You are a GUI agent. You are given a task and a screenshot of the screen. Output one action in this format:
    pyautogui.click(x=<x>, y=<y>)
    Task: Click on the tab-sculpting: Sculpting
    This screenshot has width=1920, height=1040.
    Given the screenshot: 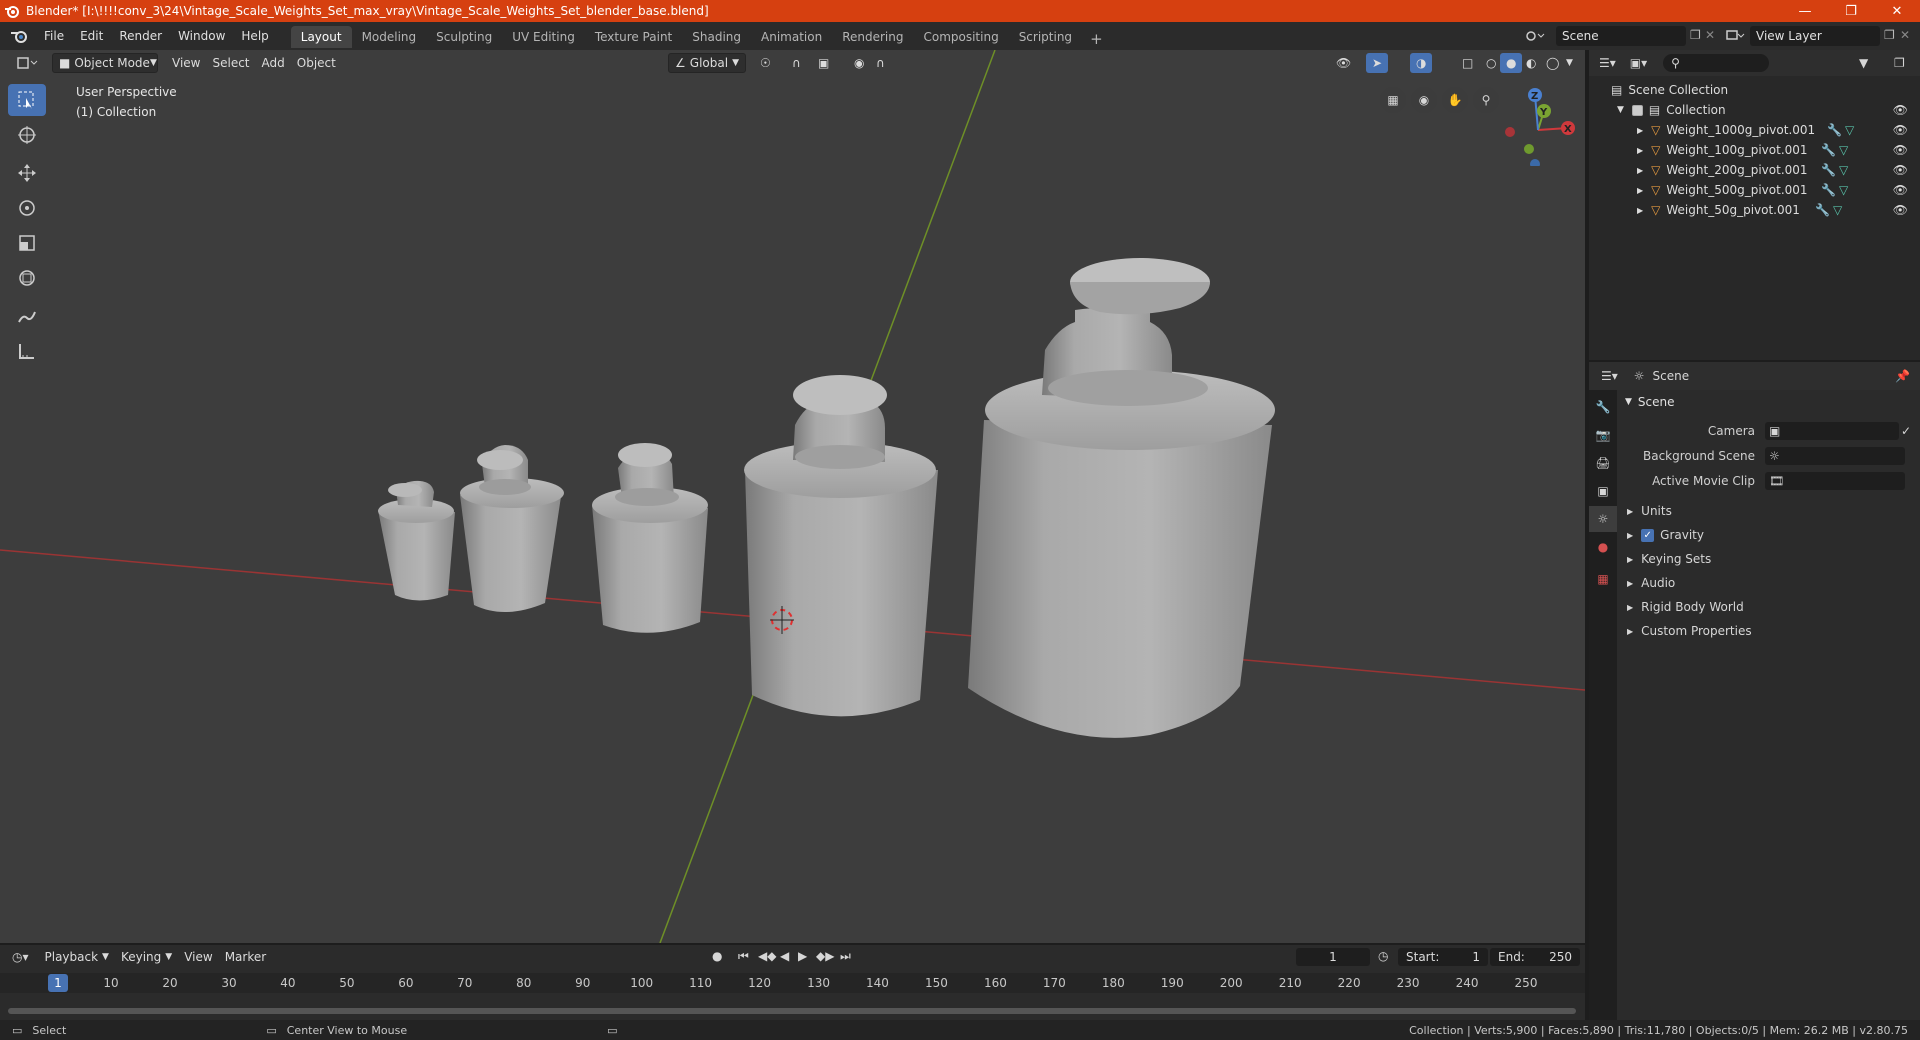 What is the action you would take?
    pyautogui.click(x=464, y=37)
    